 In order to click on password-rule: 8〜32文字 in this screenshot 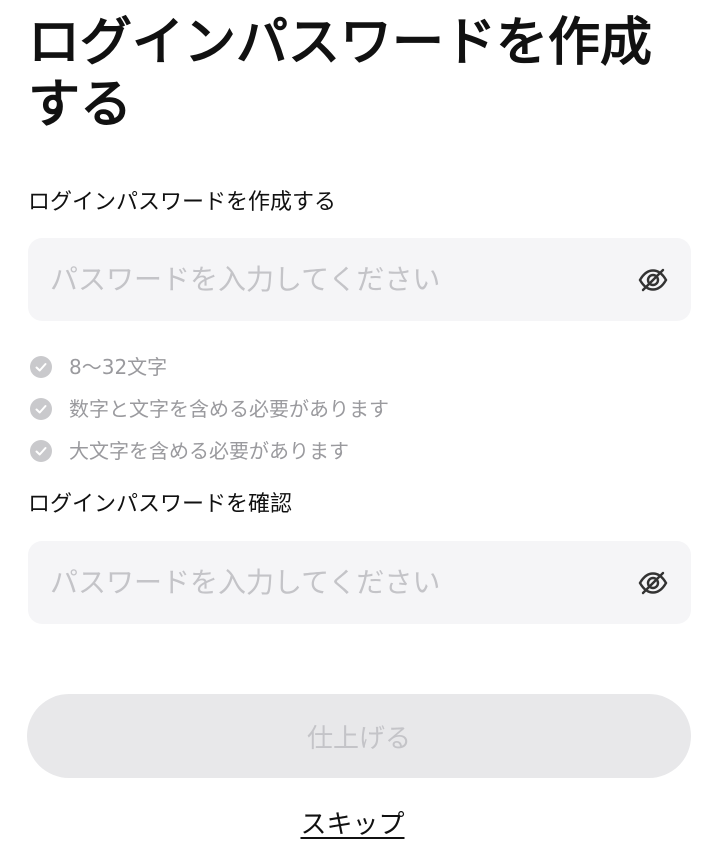, I will do `click(209, 367)`.